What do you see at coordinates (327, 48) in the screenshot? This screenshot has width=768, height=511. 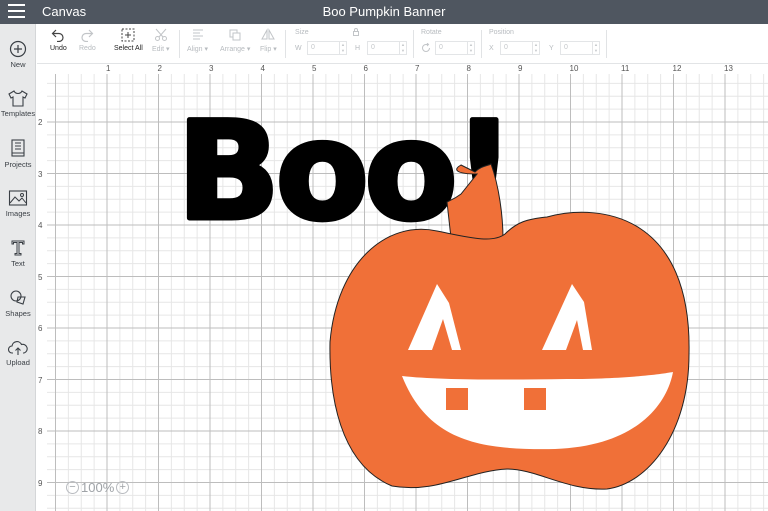 I see `width-field: 0 ▲ ▼` at bounding box center [327, 48].